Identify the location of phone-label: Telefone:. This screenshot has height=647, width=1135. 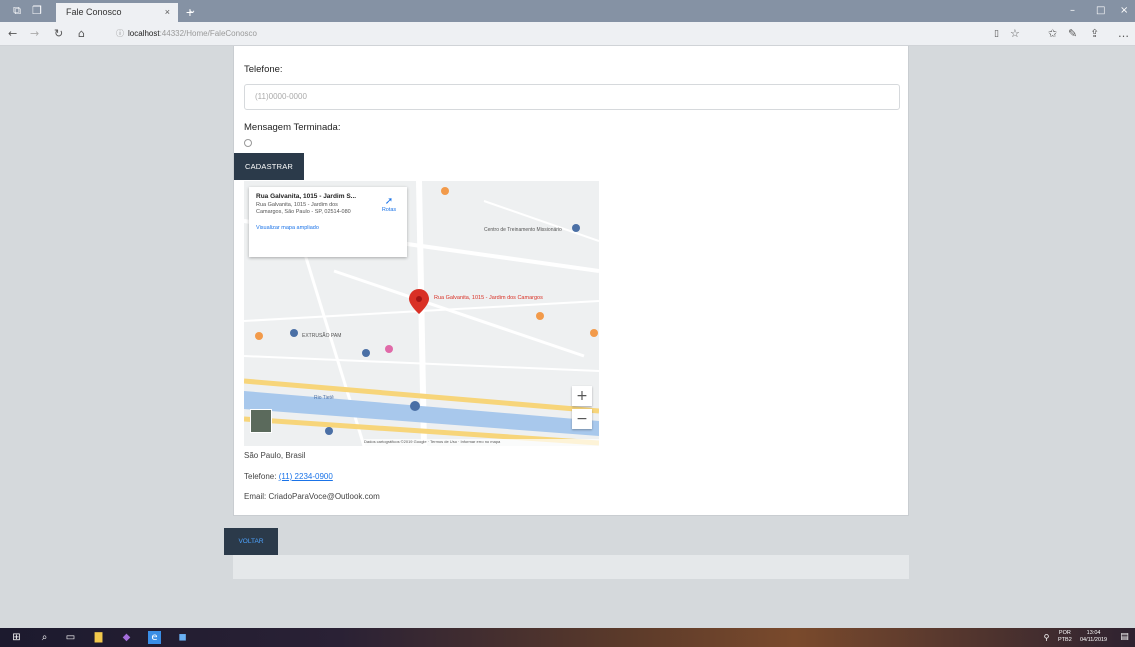
(263, 69).